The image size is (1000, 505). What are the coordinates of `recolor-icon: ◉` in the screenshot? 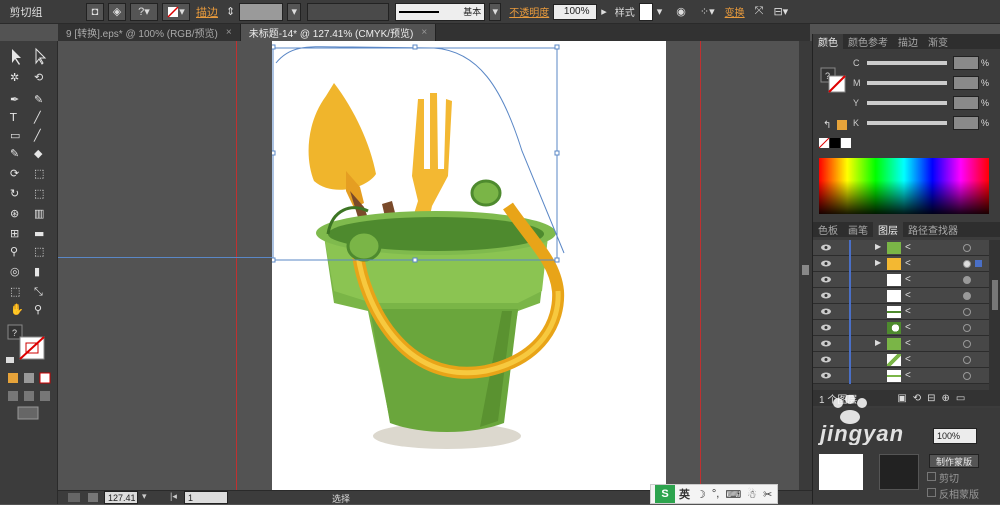 It's located at (681, 12).